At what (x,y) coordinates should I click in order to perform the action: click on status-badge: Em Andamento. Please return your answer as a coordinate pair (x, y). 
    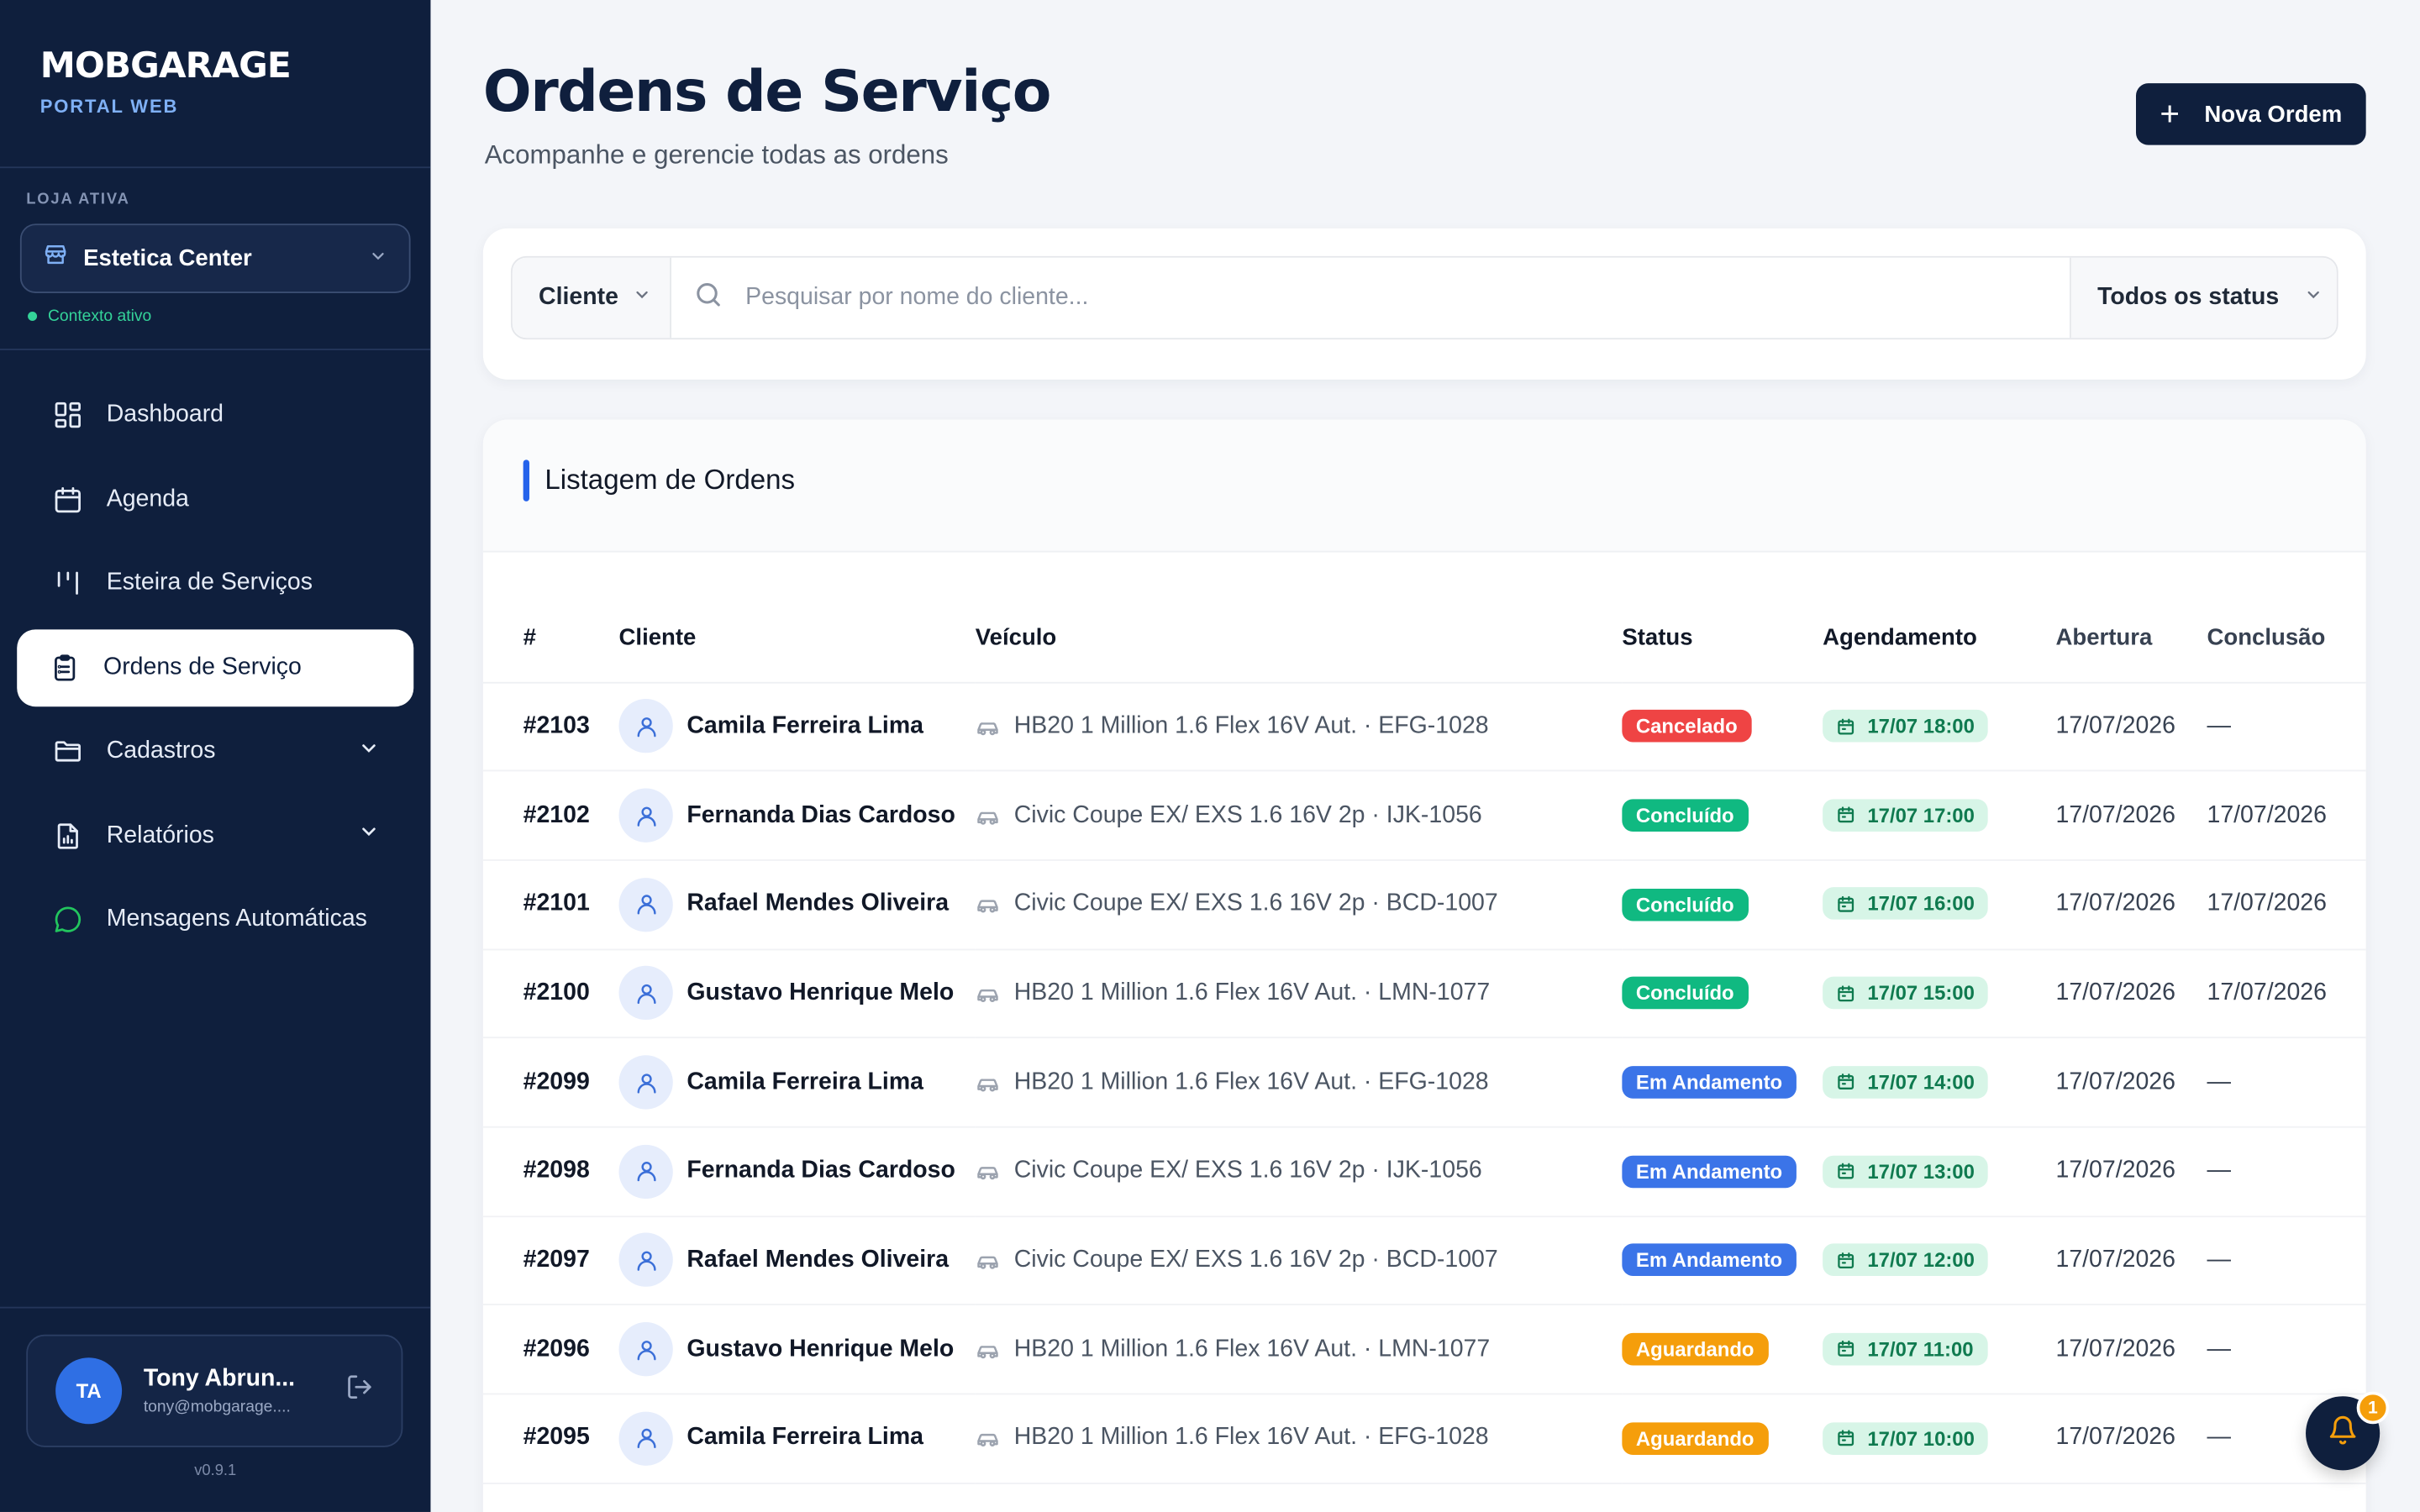
    Looking at the image, I should click on (1710, 1171).